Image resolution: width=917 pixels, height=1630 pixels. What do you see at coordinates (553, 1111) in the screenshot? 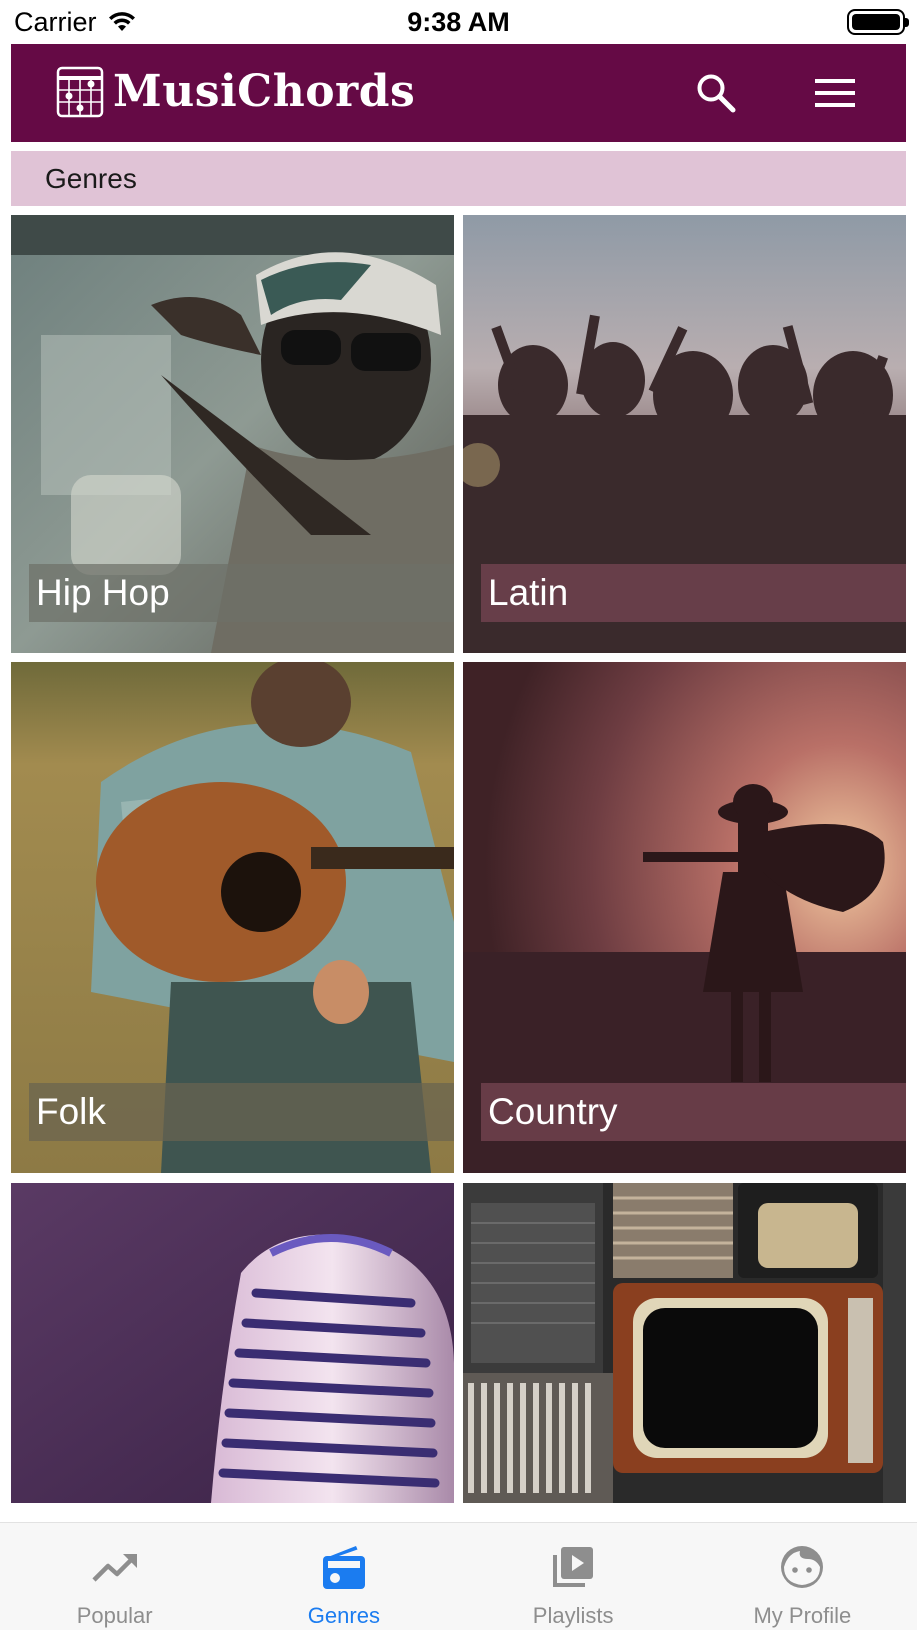
I see `genre-label: Country` at bounding box center [553, 1111].